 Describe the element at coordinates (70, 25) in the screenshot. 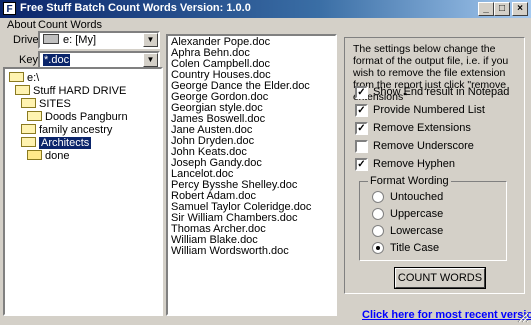

I see `menu-count-words: Count Words` at that location.